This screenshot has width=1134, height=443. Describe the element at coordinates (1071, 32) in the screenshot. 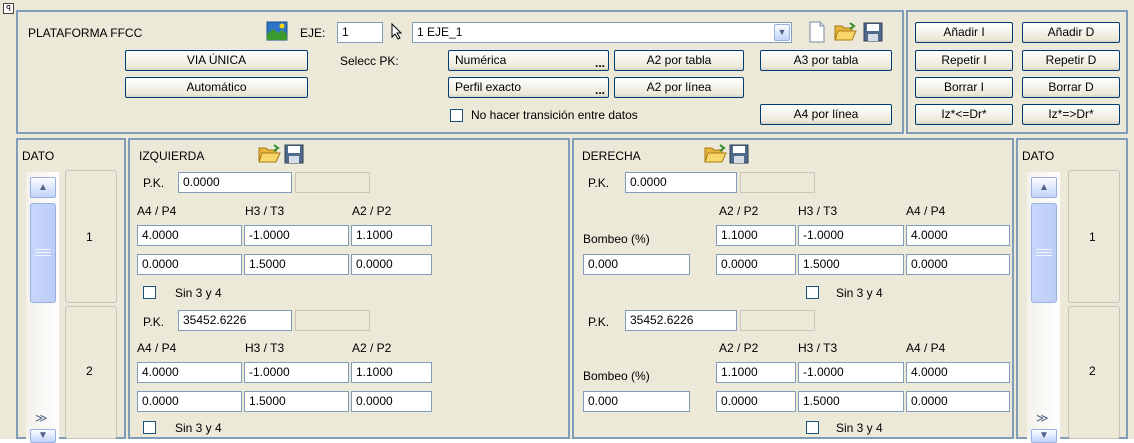

I see `anadir-d-button: Añadir D` at that location.